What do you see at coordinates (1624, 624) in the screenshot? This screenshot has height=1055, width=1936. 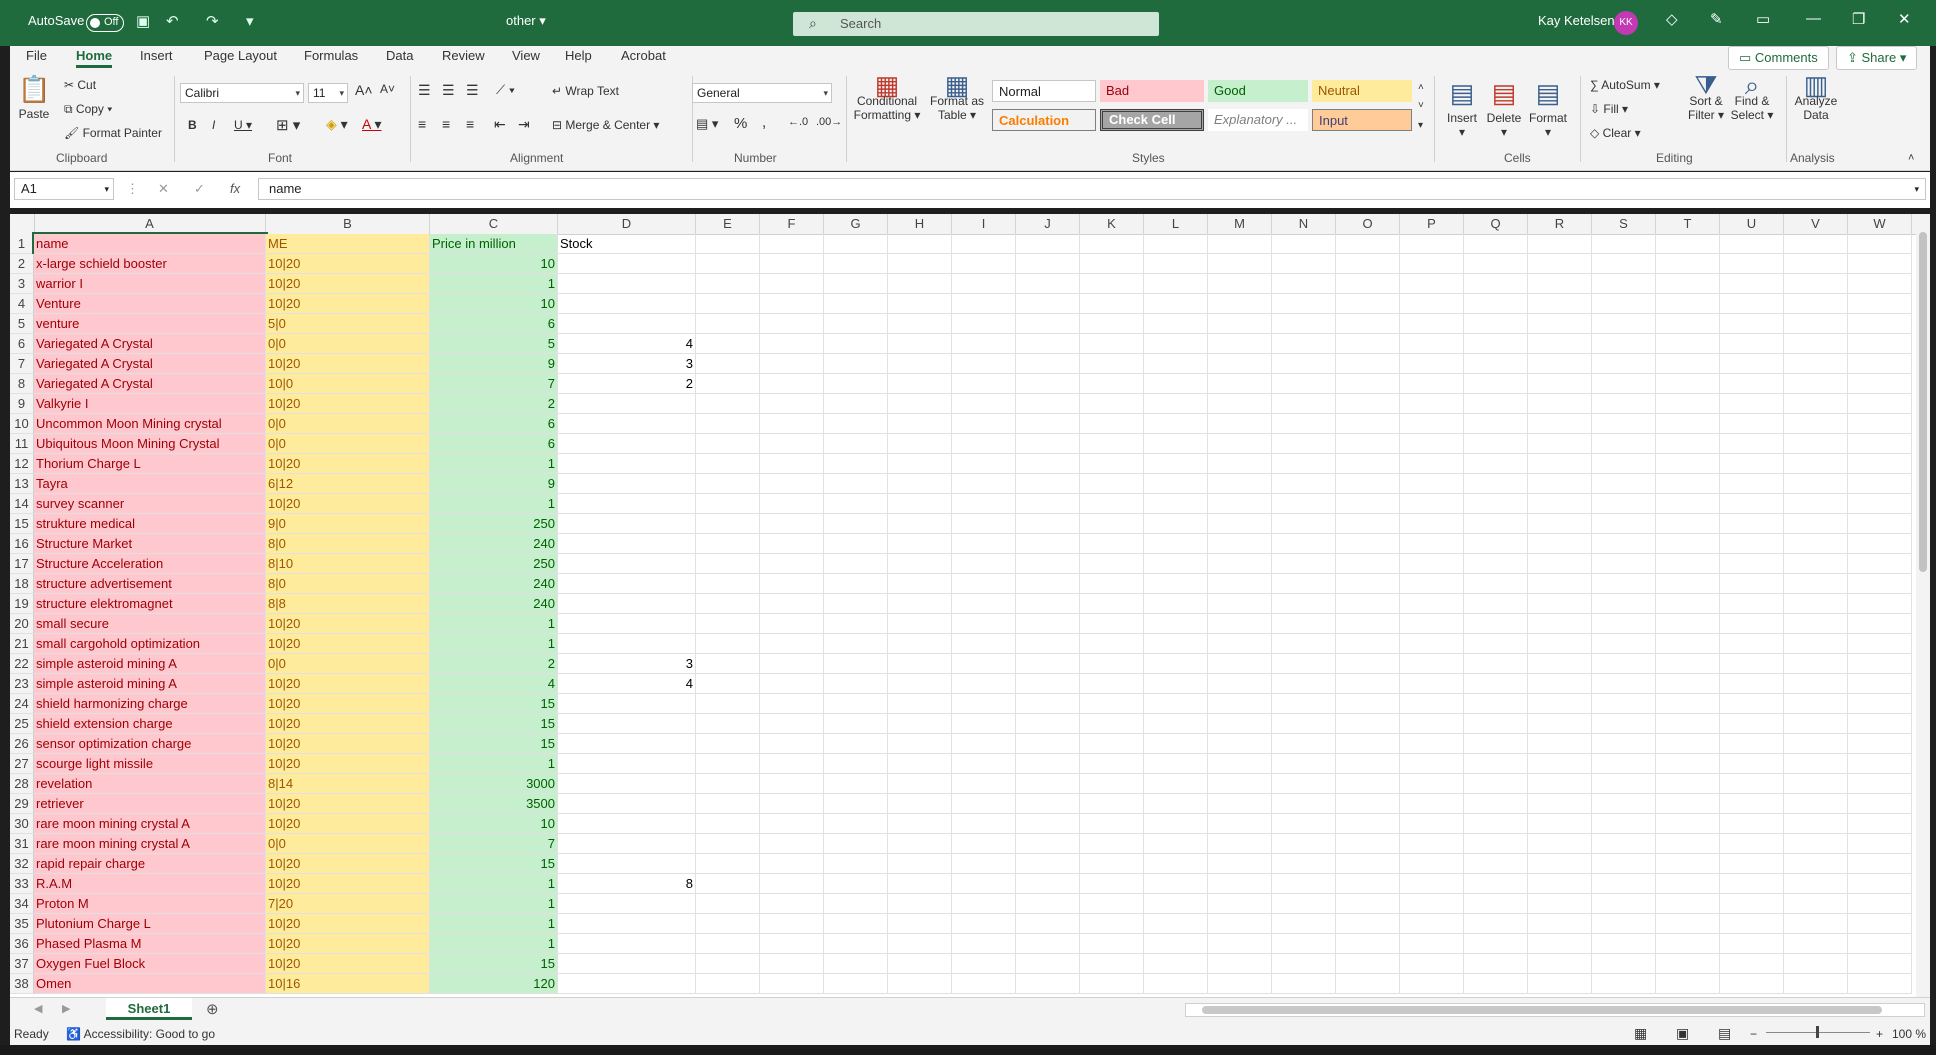 I see `cell-s20` at bounding box center [1624, 624].